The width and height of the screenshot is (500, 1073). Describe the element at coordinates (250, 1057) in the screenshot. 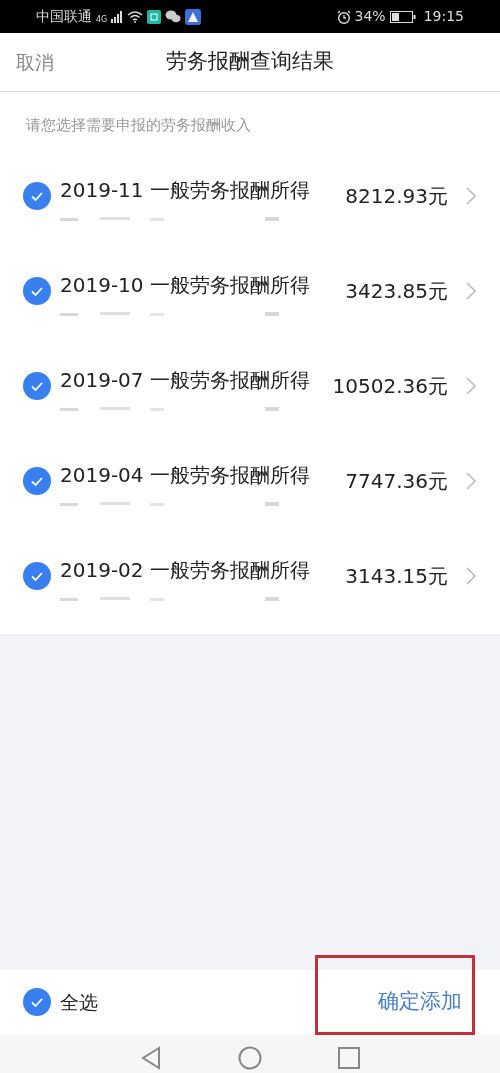

I see `home-icon` at that location.